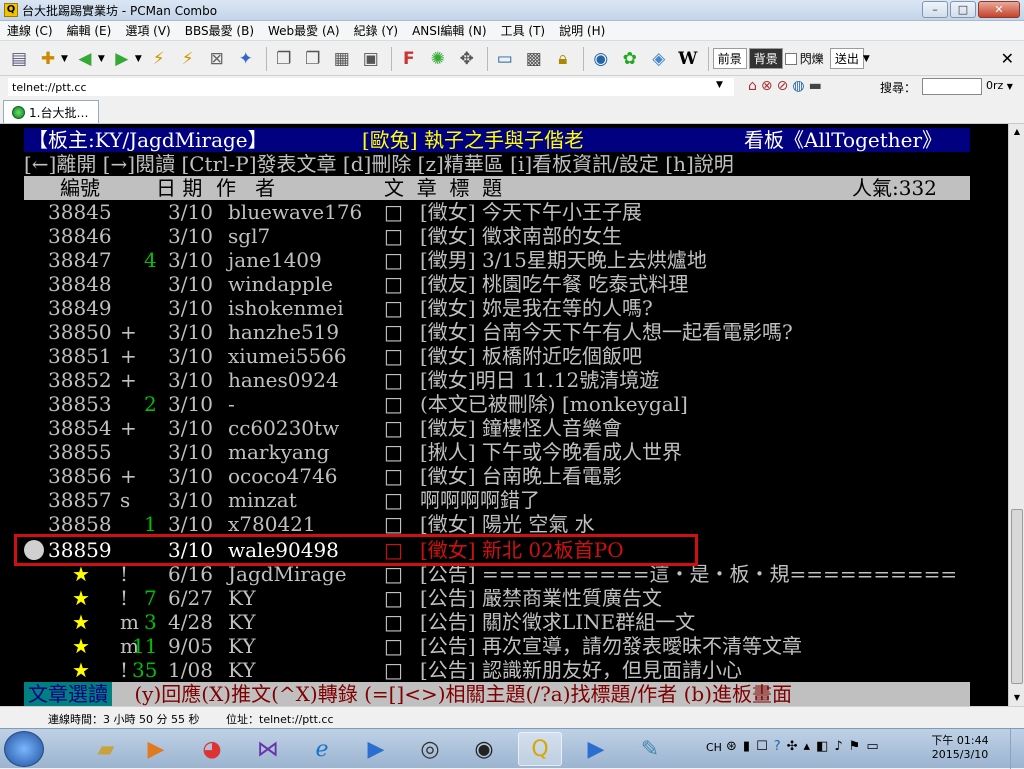 The image size is (1024, 769). What do you see at coordinates (601, 59) in the screenshot?
I see `web-link-icon: ◉` at bounding box center [601, 59].